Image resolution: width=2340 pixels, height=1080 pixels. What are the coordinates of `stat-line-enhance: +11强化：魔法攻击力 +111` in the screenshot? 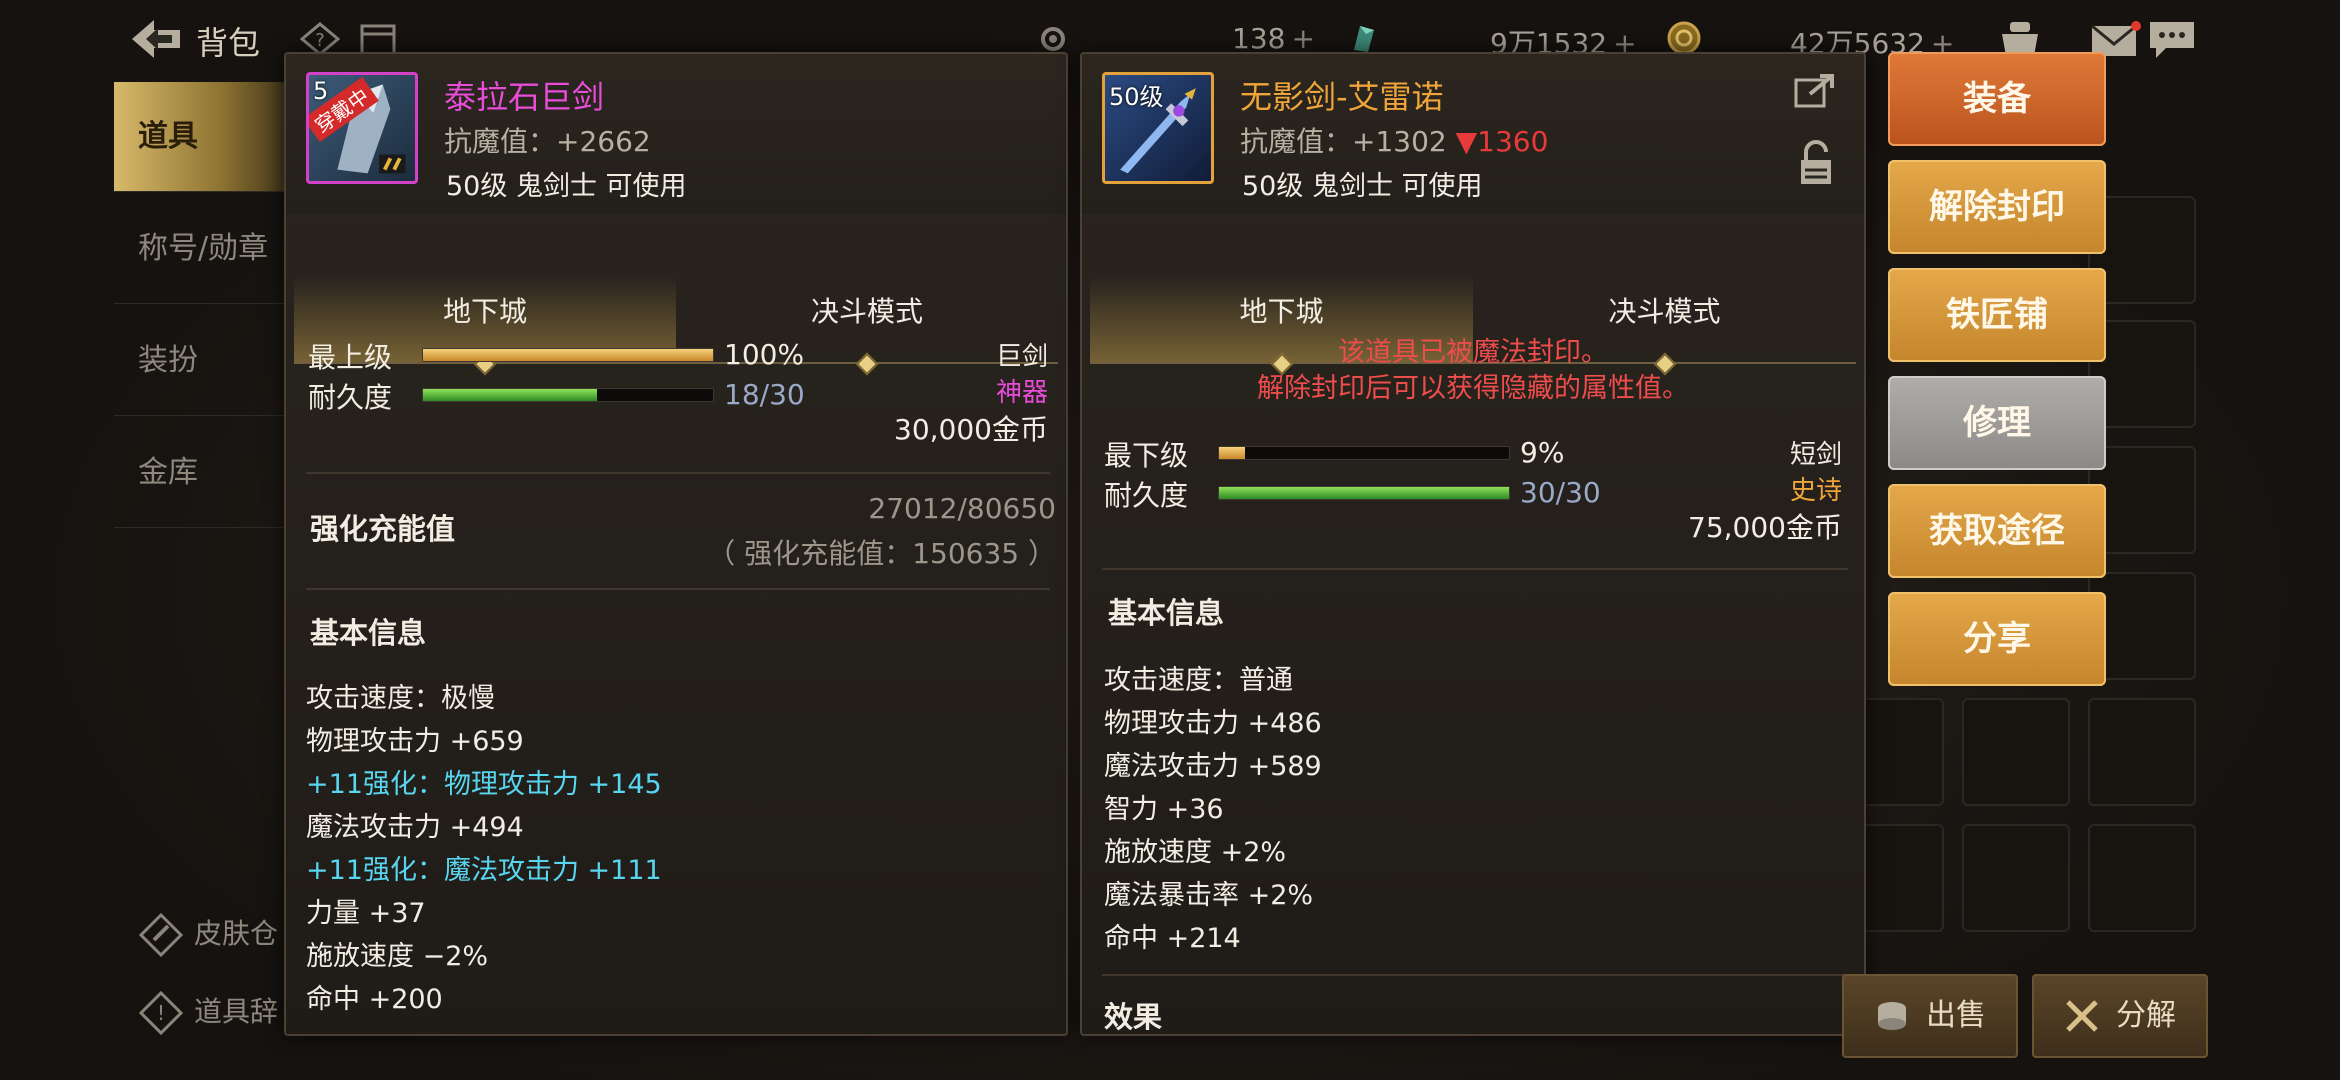 It's located at (484, 870).